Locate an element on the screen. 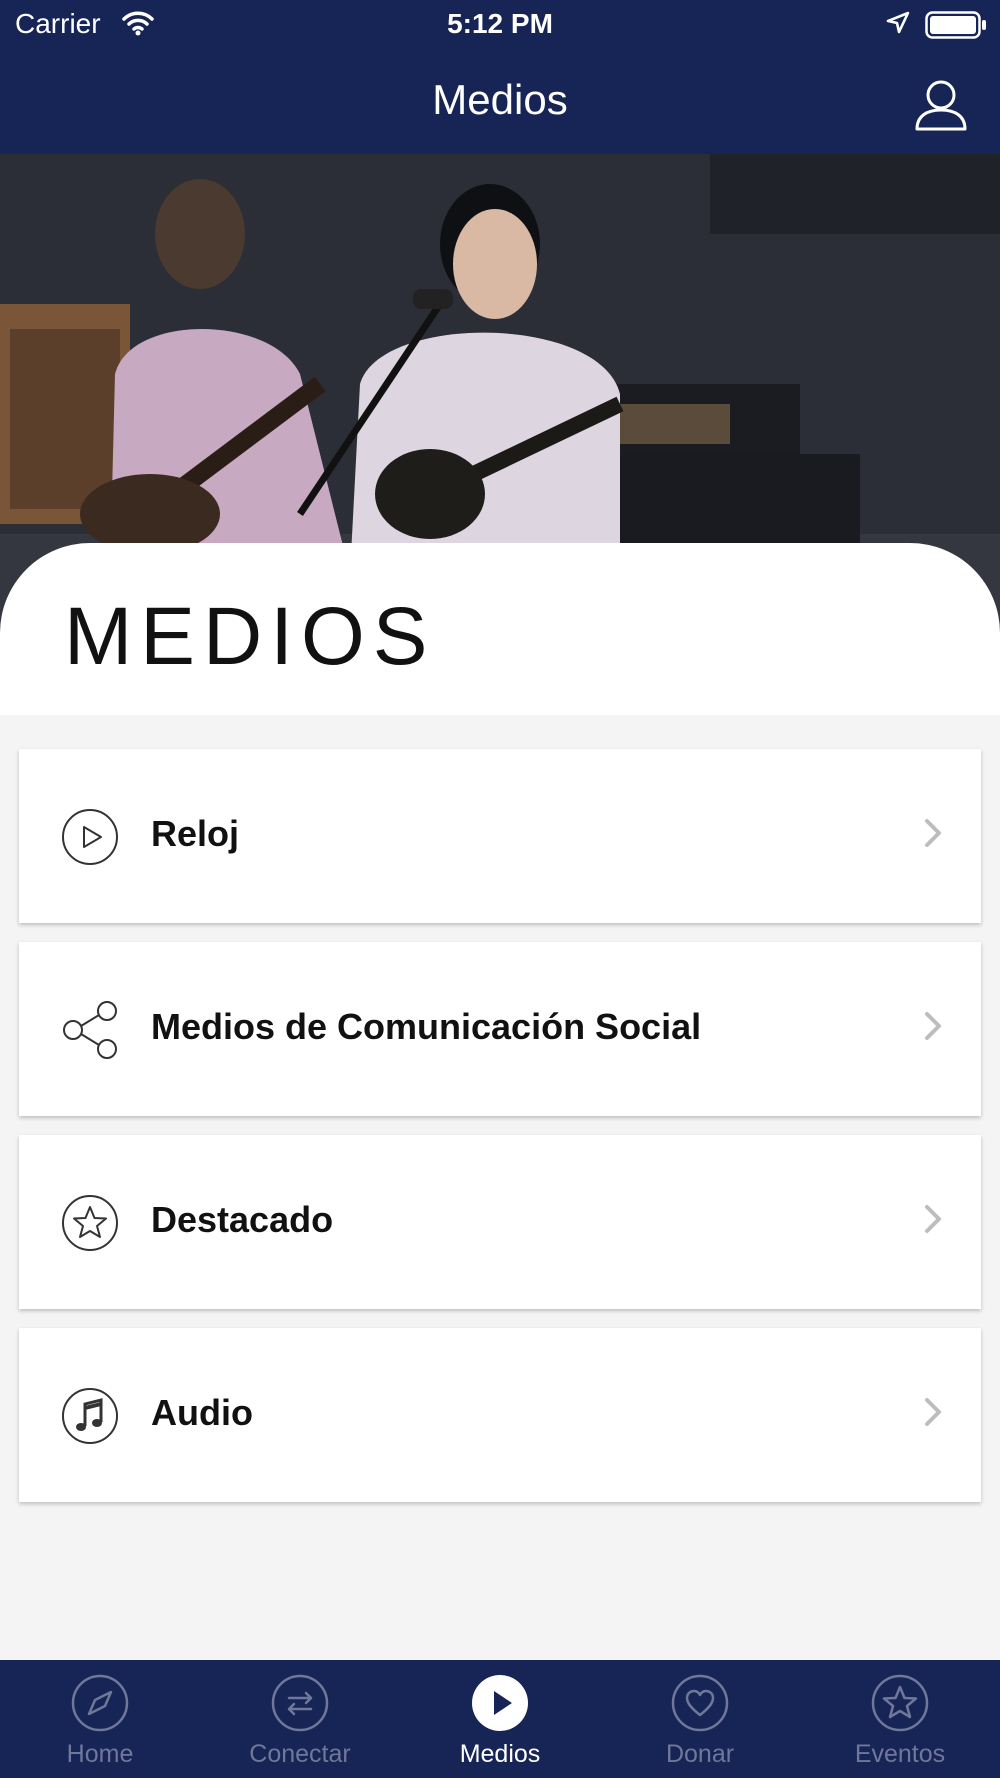 The width and height of the screenshot is (1000, 1778). compass-icon is located at coordinates (100, 1703).